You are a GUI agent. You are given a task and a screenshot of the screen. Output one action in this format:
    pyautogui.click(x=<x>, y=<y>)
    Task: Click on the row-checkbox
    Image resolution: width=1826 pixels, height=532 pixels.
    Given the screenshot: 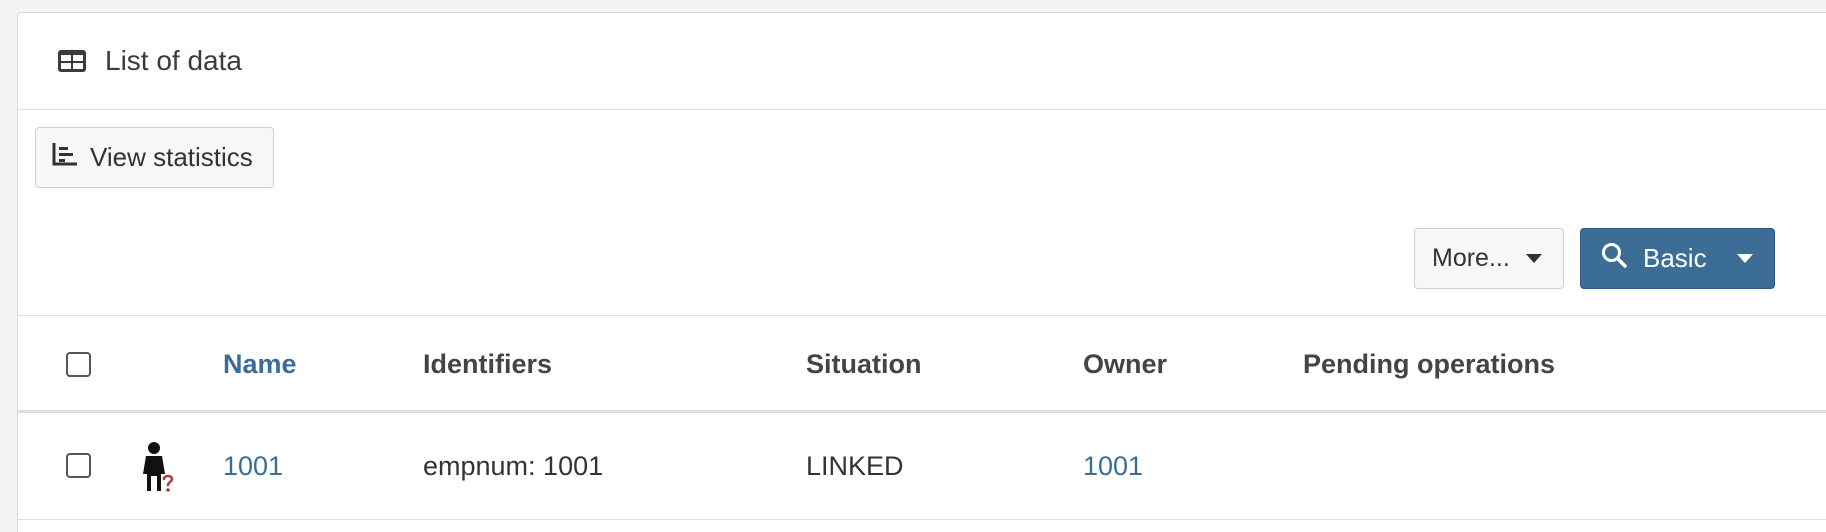 What is the action you would take?
    pyautogui.click(x=78, y=465)
    